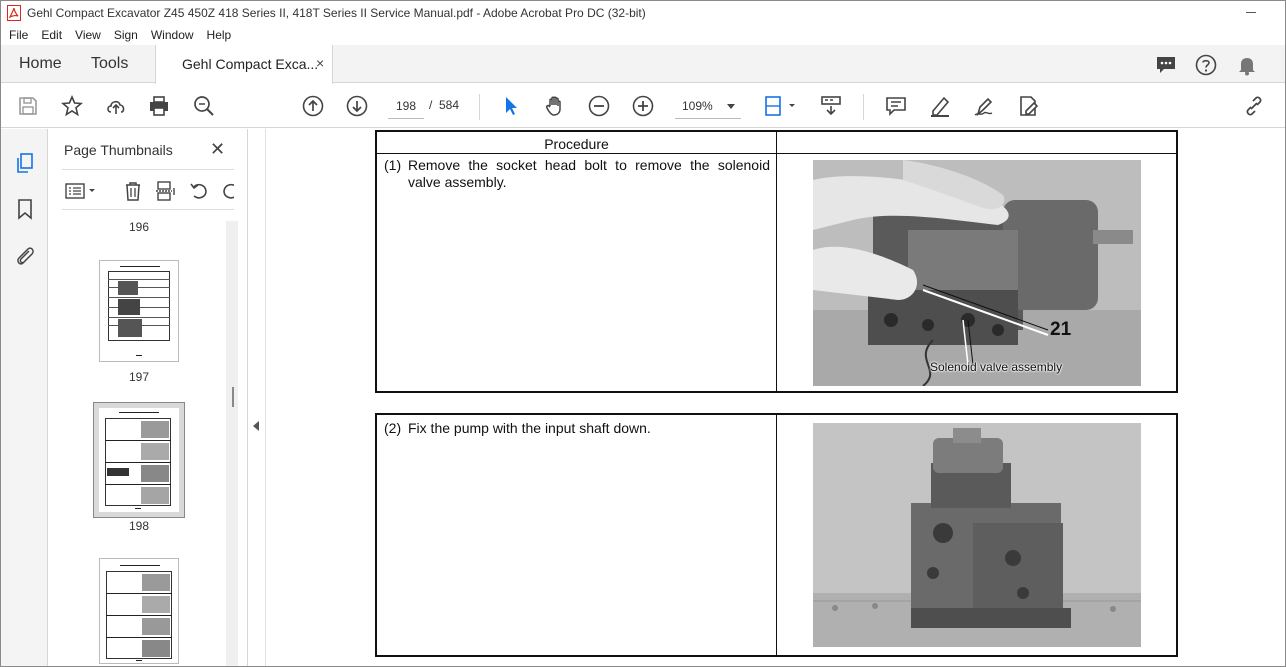  Describe the element at coordinates (393, 165) in the screenshot. I see `step-number: (1)` at that location.